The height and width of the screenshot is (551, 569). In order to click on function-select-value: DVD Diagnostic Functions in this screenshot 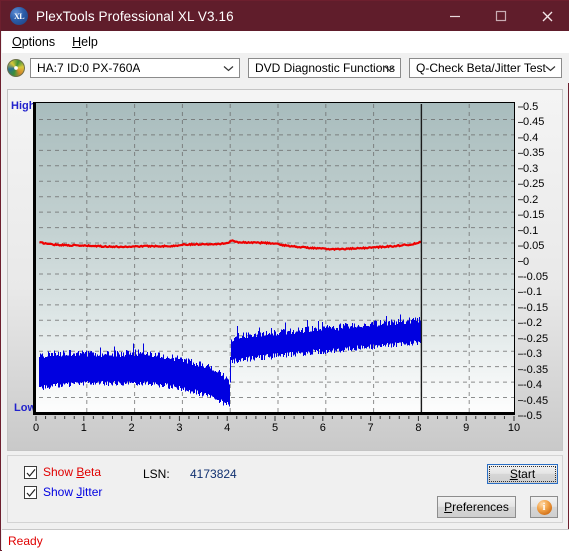, I will do `click(325, 68)`.